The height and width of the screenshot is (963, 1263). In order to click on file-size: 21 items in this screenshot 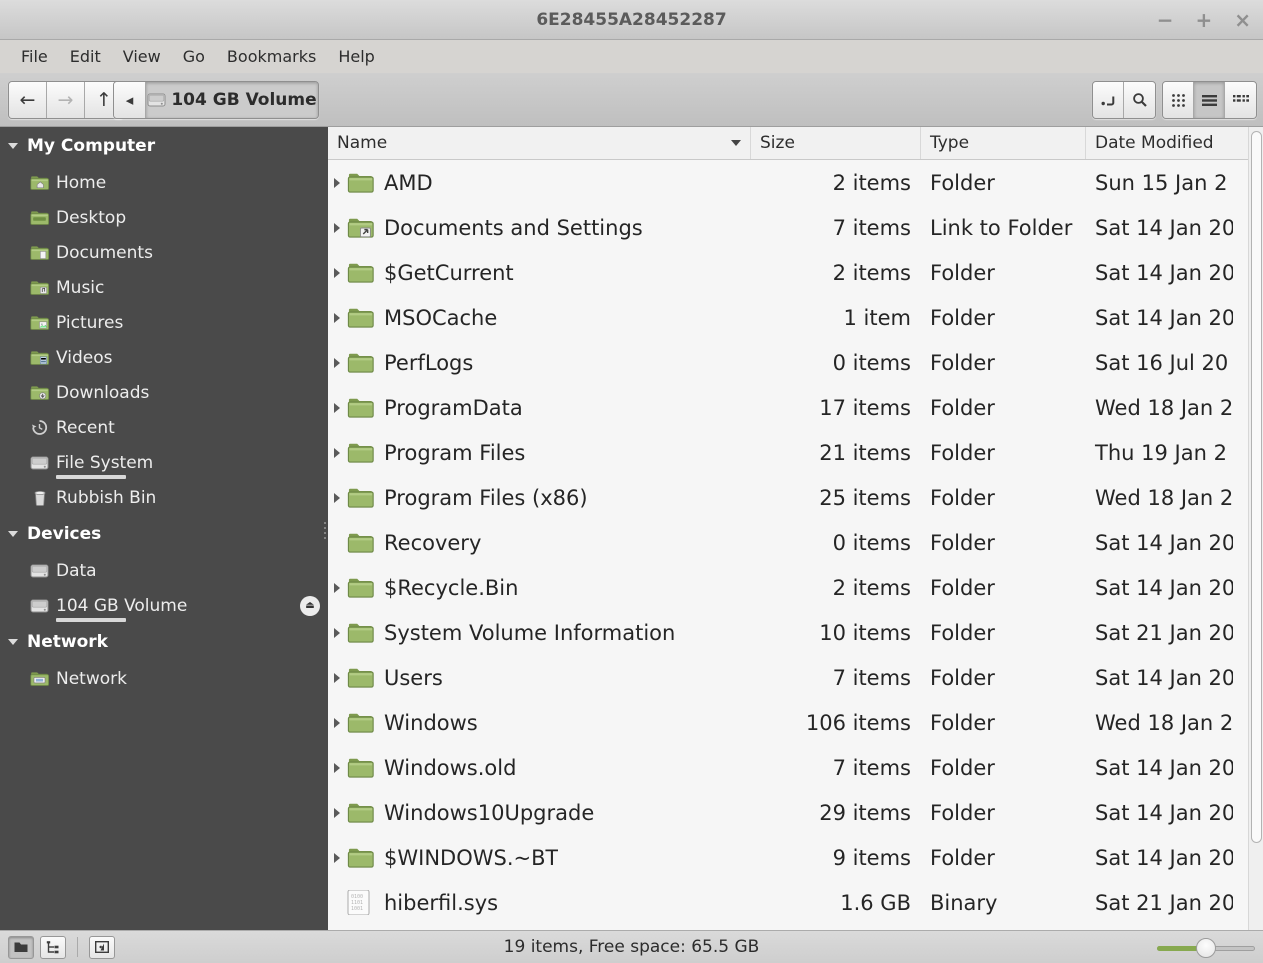, I will do `click(865, 452)`.